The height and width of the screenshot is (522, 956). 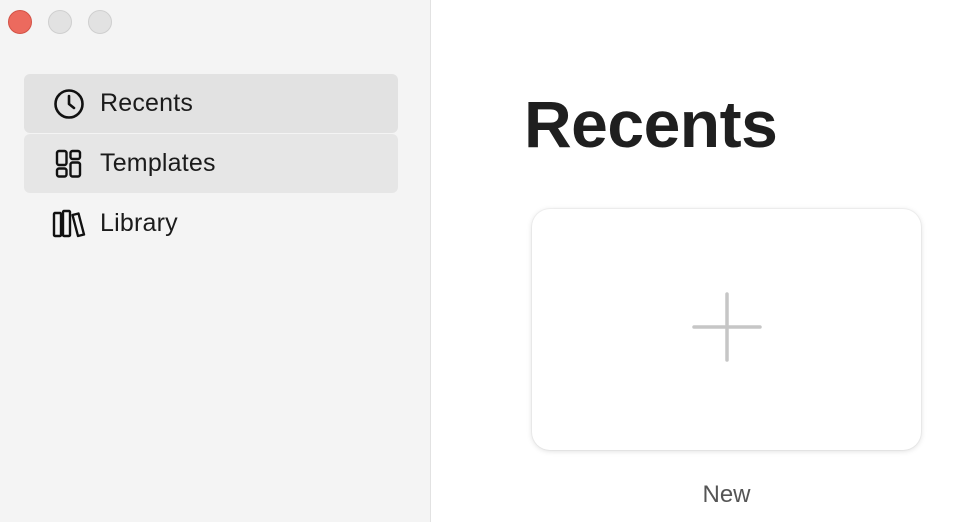 I want to click on sidebar-nav: Recents Templates Library, so click(x=211, y=164).